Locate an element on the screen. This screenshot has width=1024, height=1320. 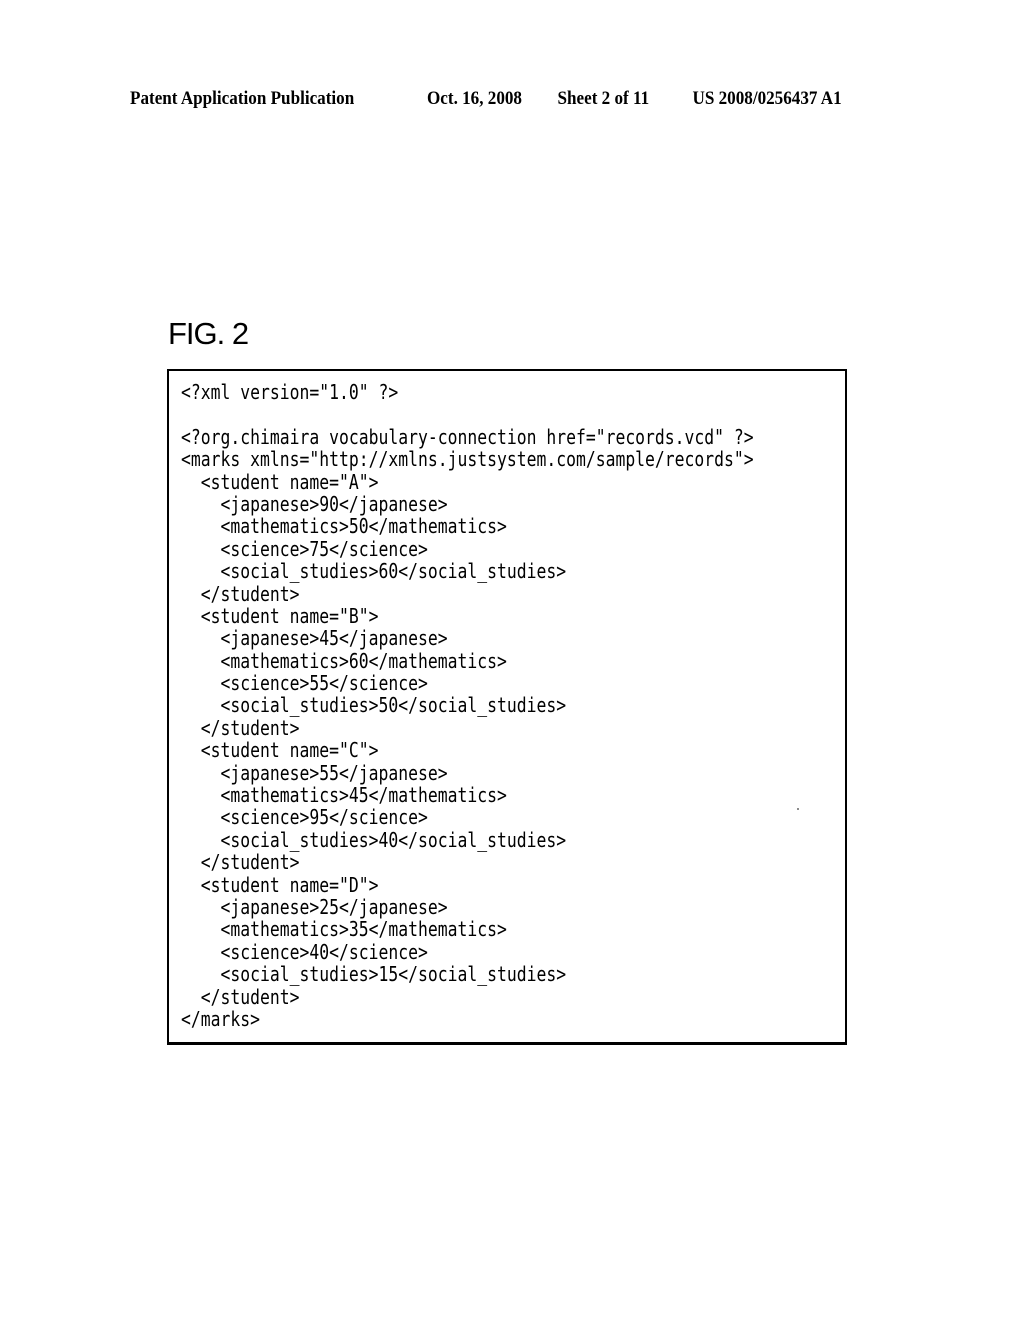
code-line: <student name="A"> is located at coordinates (280, 481).